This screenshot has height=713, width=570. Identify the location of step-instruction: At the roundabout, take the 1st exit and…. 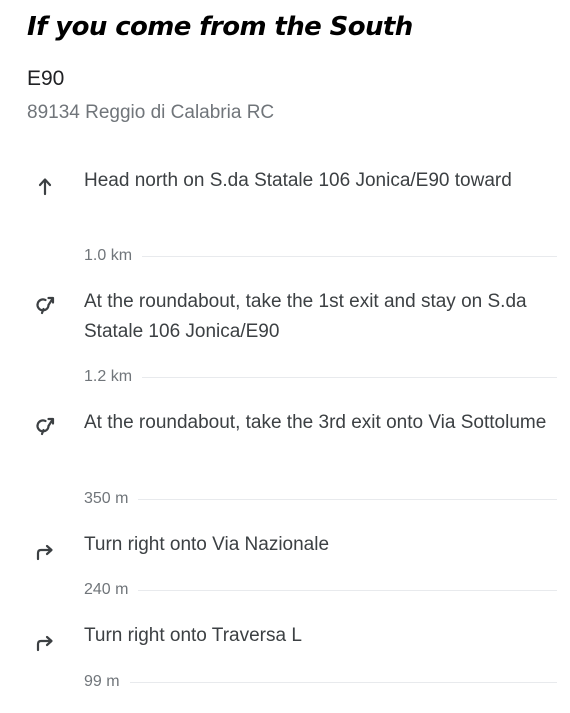
(305, 316).